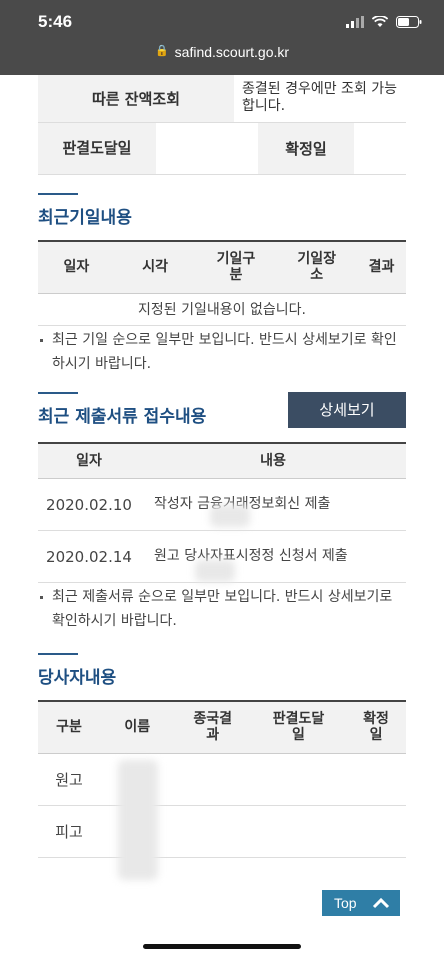 The image size is (444, 961). Describe the element at coordinates (273, 460) in the screenshot. I see `filing-col-content: 내용` at that location.